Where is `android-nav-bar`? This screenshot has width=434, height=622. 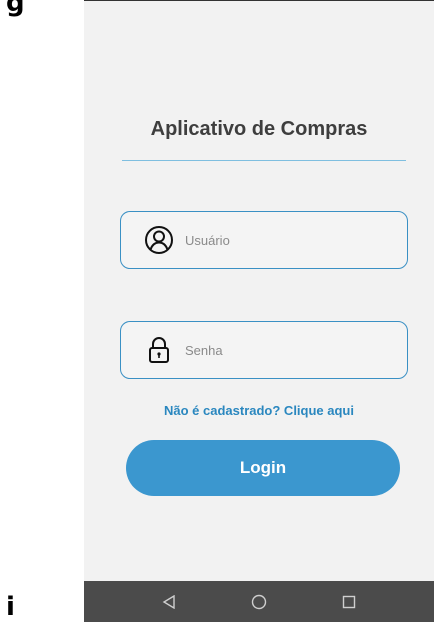
android-nav-bar is located at coordinates (259, 601).